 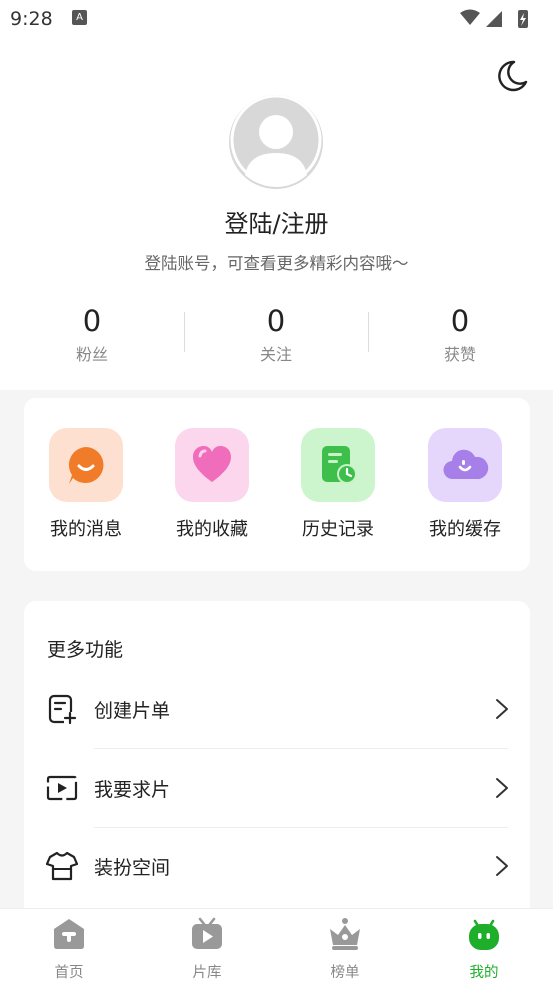 What do you see at coordinates (132, 711) in the screenshot?
I see `menu-item-label: 创建片单` at bounding box center [132, 711].